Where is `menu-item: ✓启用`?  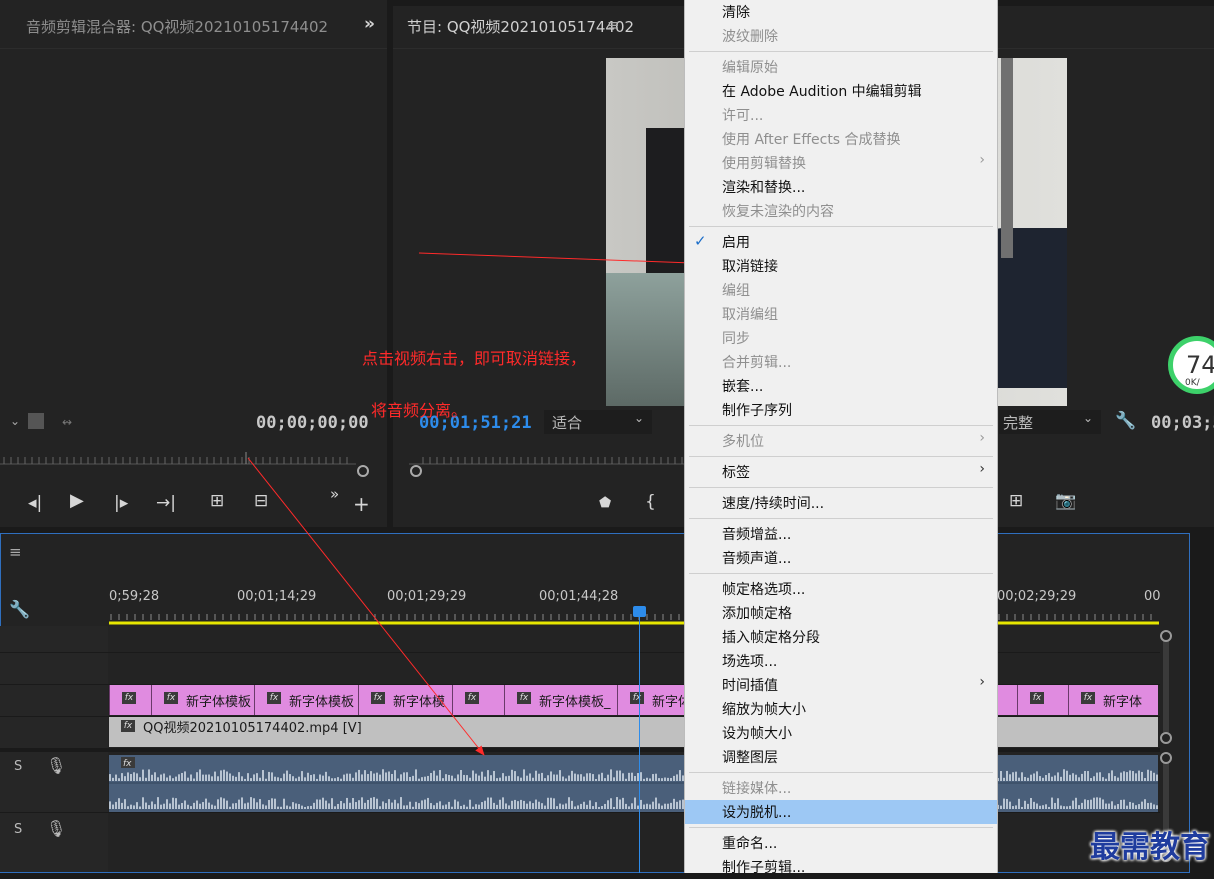 menu-item: ✓启用 is located at coordinates (841, 242).